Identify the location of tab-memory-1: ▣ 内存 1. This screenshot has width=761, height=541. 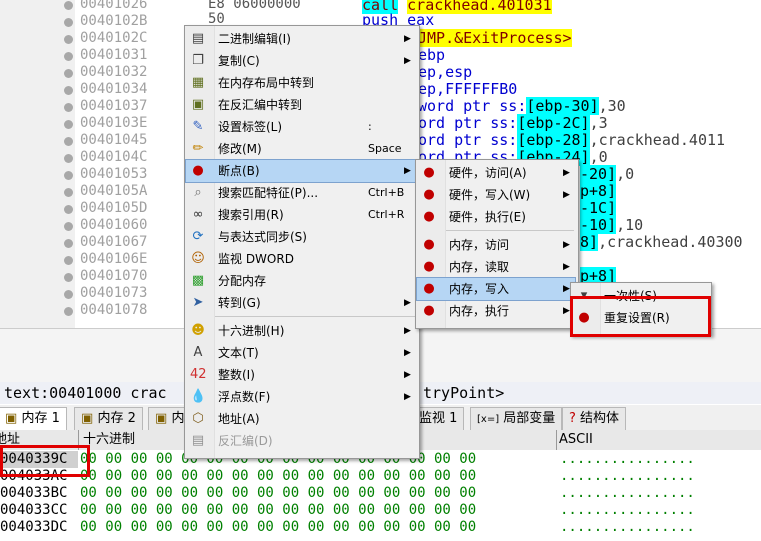
(33, 418).